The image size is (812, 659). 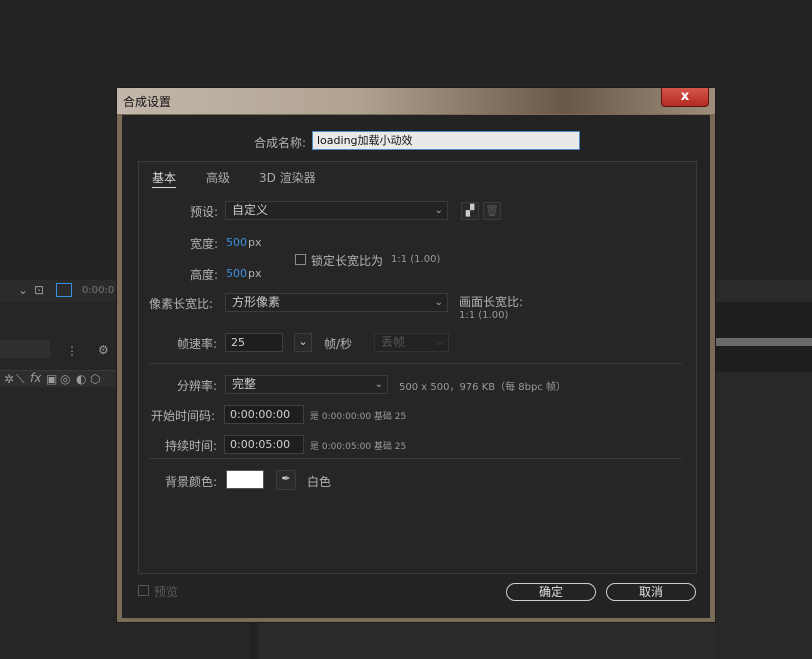 What do you see at coordinates (255, 273) in the screenshot?
I see `height-unit: px` at bounding box center [255, 273].